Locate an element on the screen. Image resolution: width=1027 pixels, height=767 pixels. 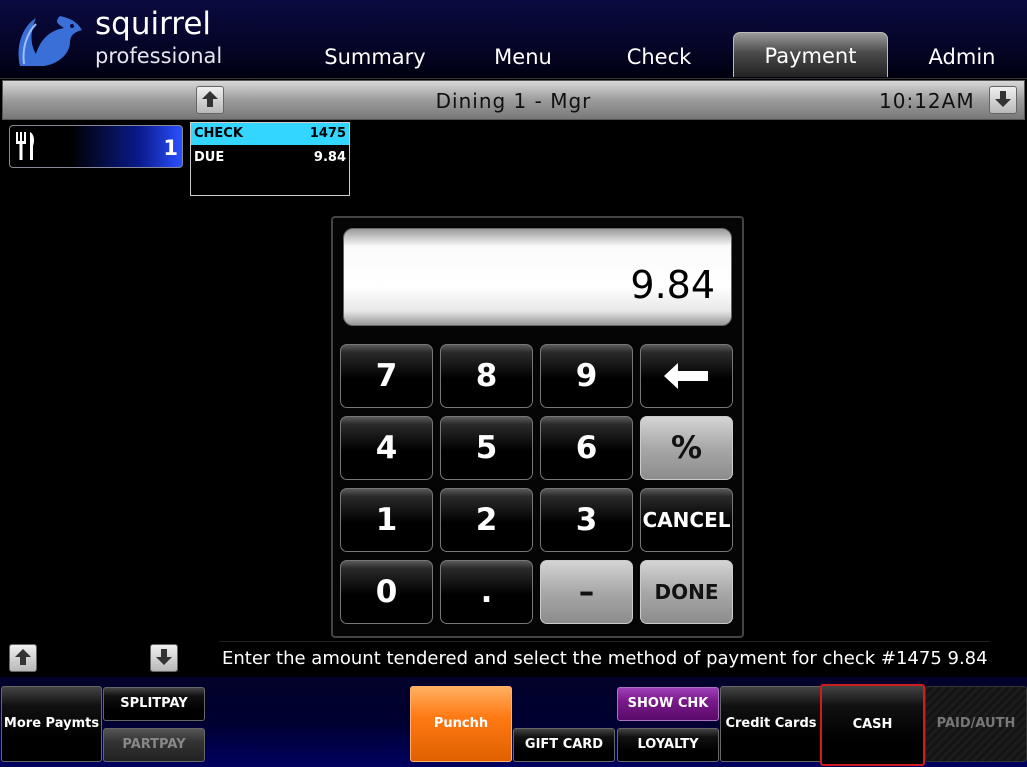
amount-value: 9.84 is located at coordinates (672, 285).